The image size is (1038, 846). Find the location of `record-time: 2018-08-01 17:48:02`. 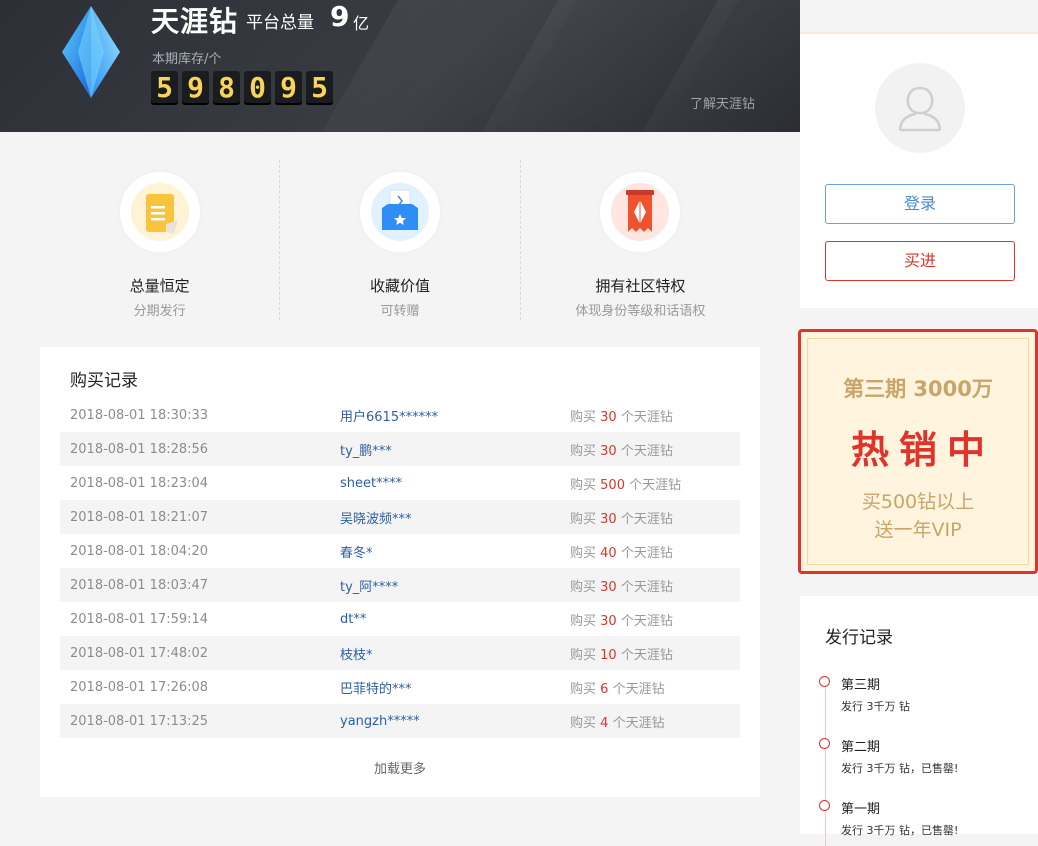

record-time: 2018-08-01 17:48:02 is located at coordinates (139, 653).